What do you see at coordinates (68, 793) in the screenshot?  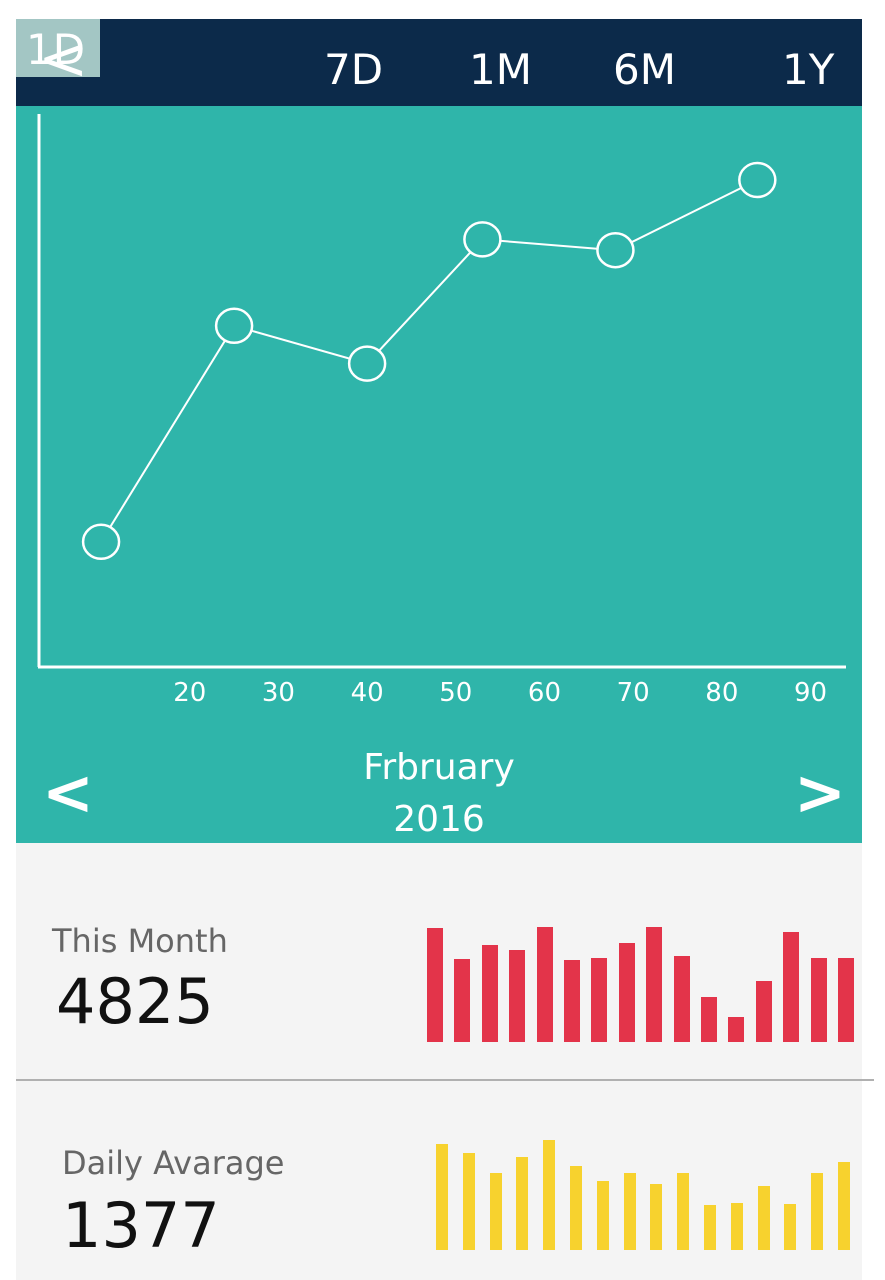 I see `previous-month-button: <` at bounding box center [68, 793].